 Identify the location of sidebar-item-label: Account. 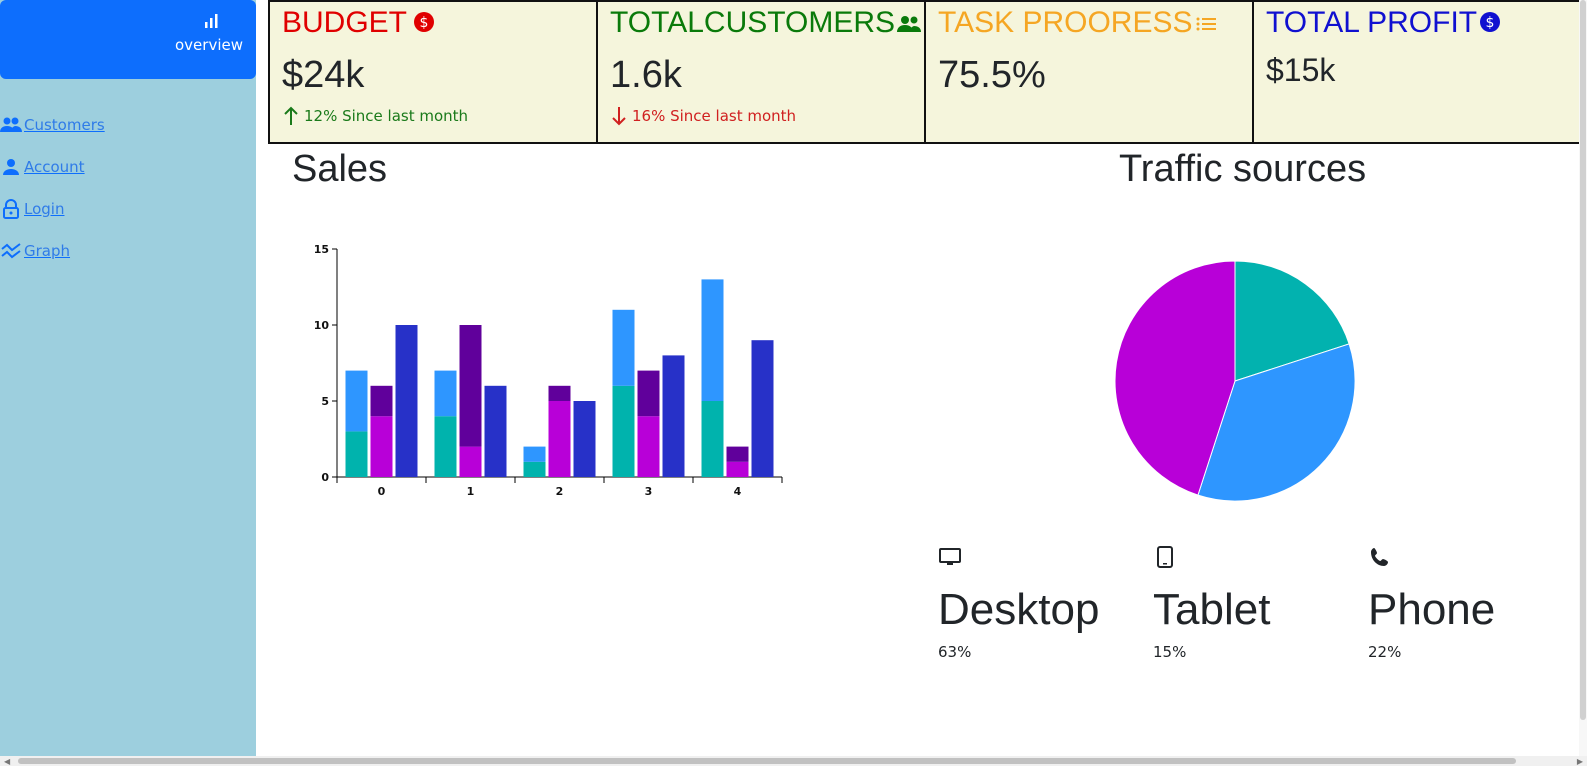
(54, 167).